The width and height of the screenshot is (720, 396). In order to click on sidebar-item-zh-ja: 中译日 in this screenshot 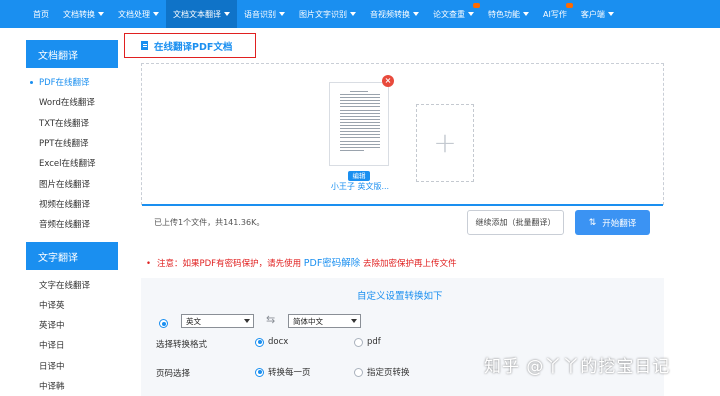, I will do `click(72, 345)`.